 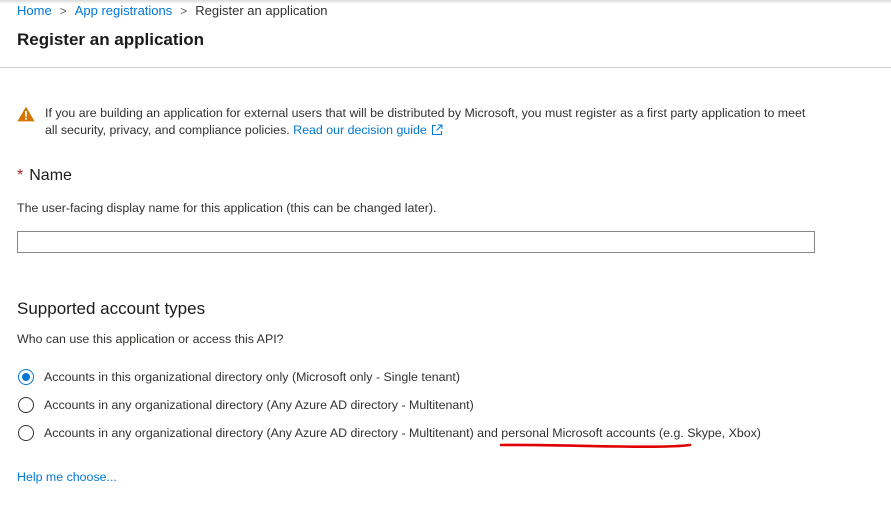 I want to click on warning-icon, so click(x=26, y=114).